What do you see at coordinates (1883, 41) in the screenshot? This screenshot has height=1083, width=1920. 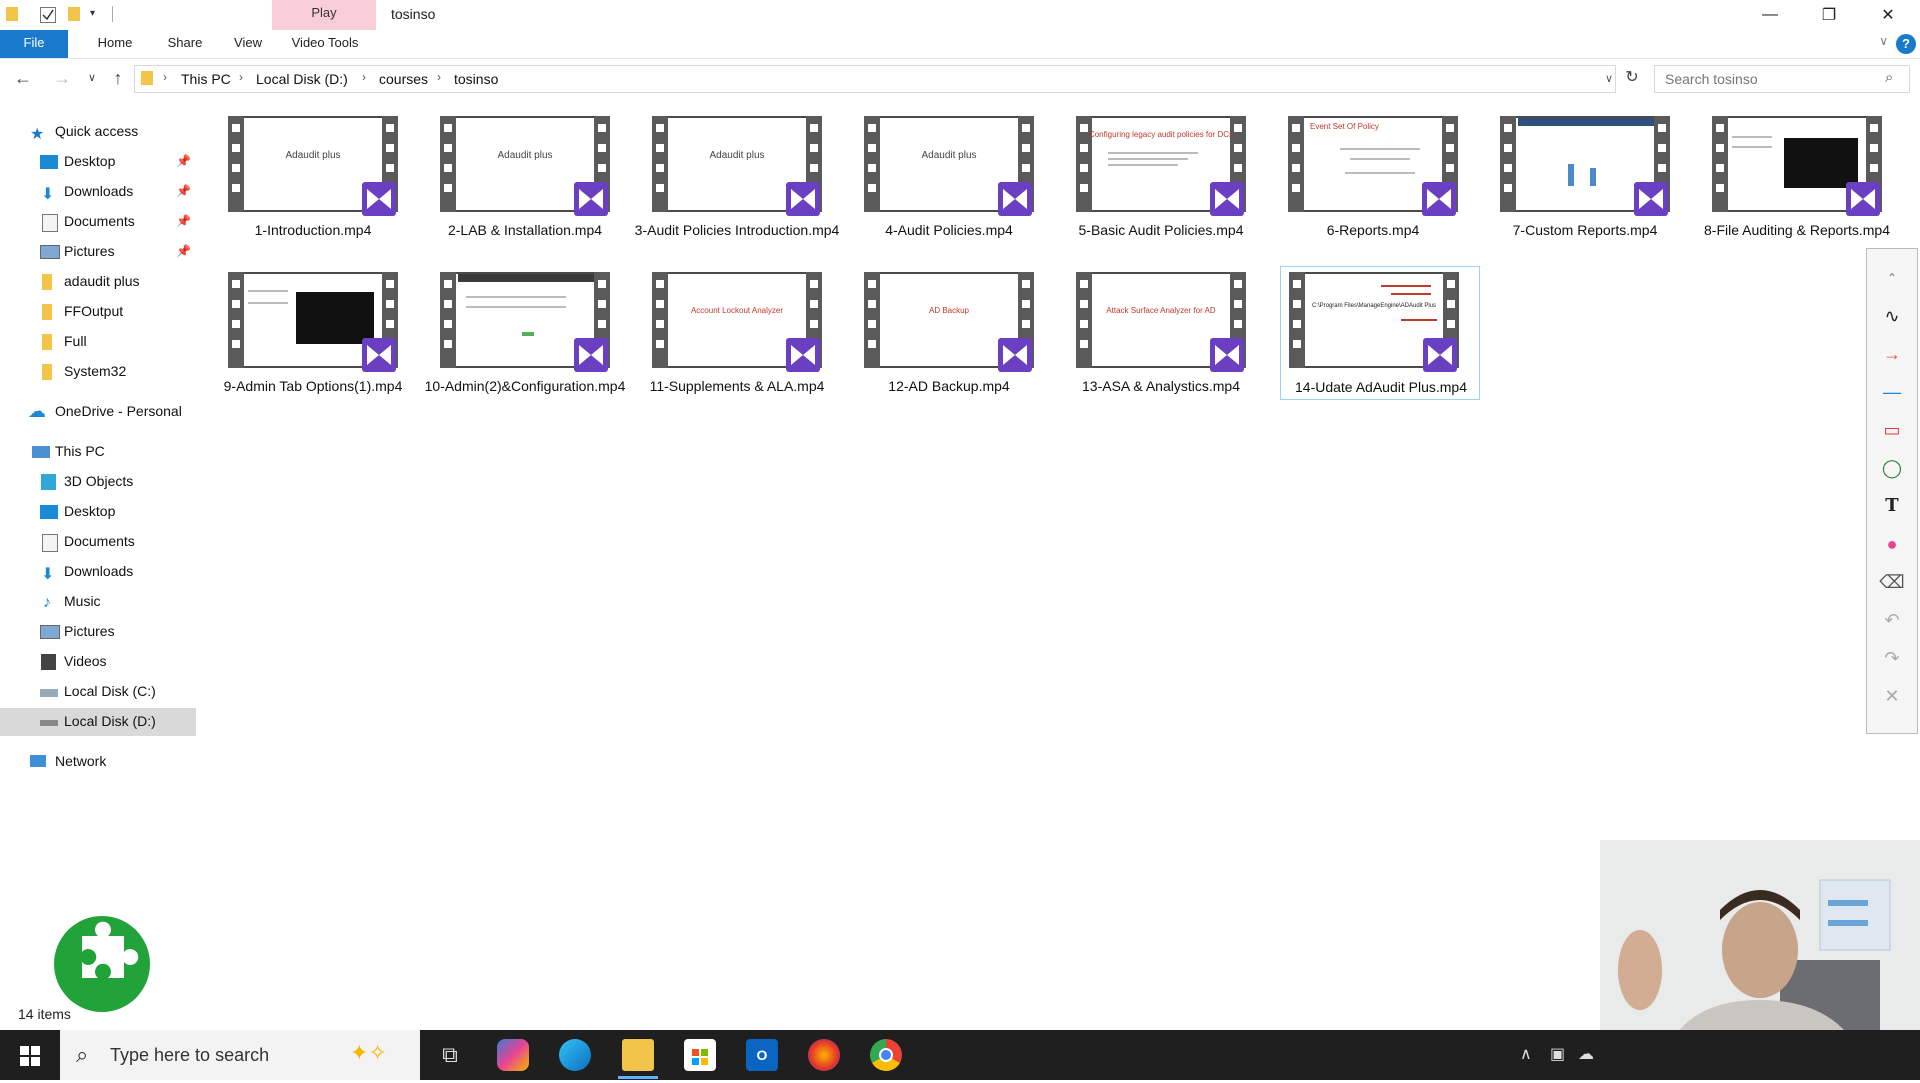 I see `expand-ribbon-icon: ∨` at bounding box center [1883, 41].